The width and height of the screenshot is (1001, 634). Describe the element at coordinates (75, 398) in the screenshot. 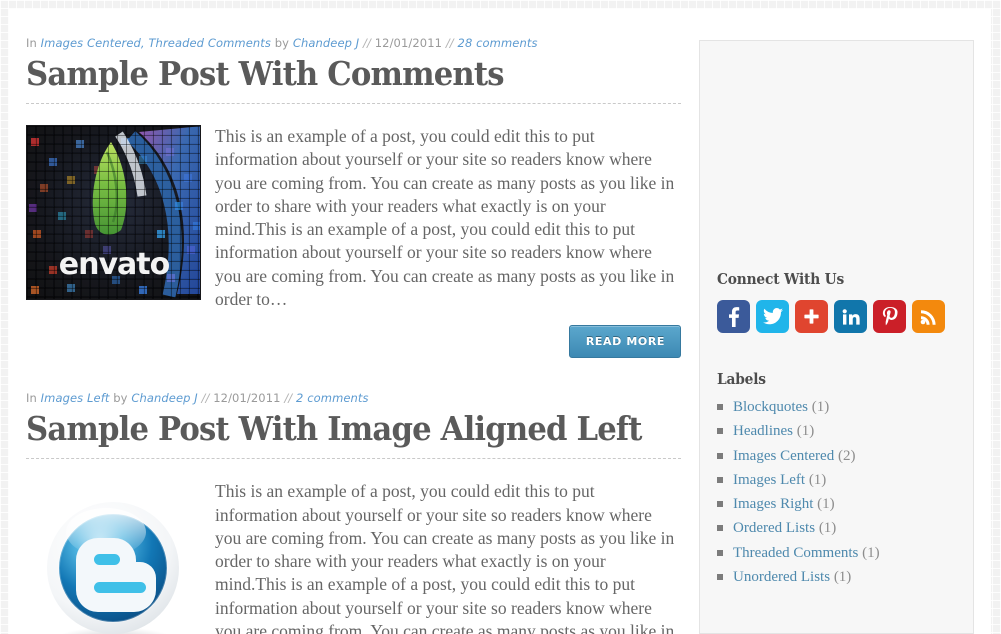

I see `post-category-link: Images Left` at that location.